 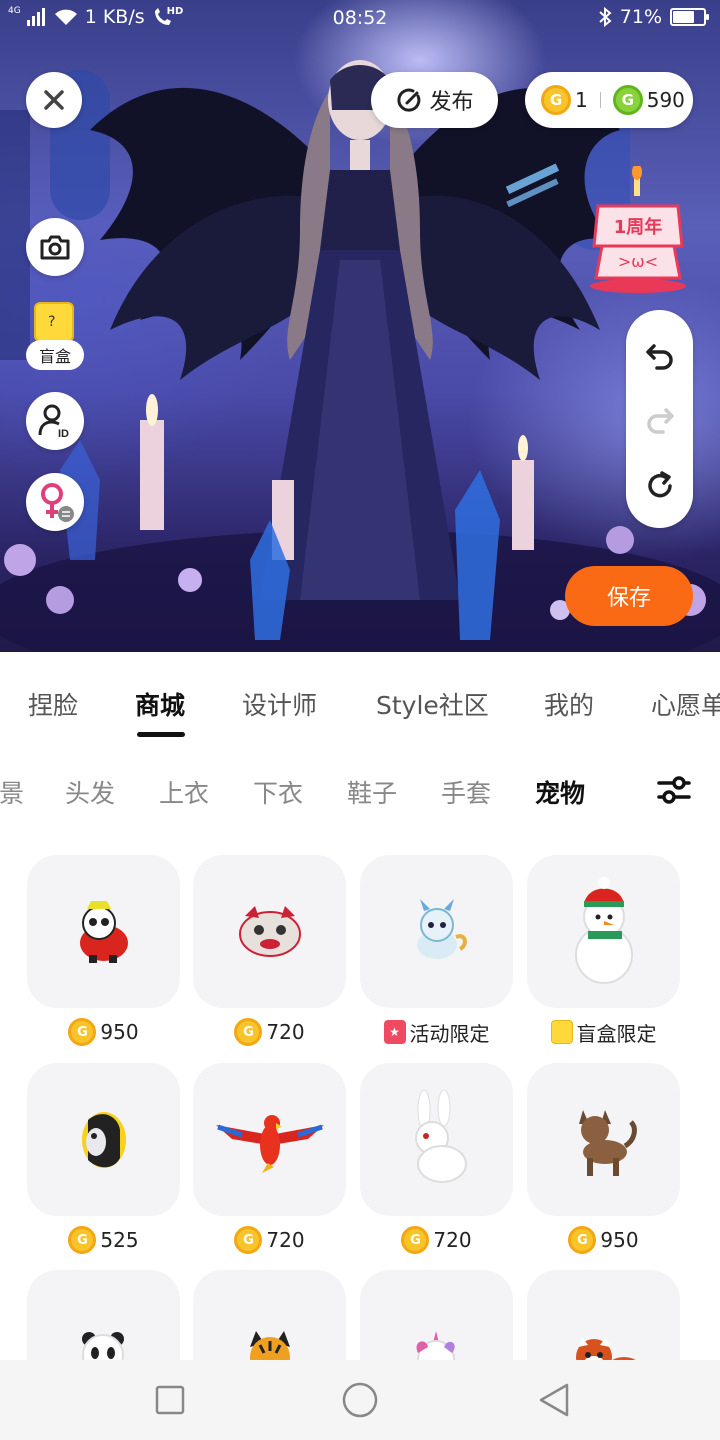 What do you see at coordinates (440, 1136) in the screenshot?
I see `rabbit-pet-icon` at bounding box center [440, 1136].